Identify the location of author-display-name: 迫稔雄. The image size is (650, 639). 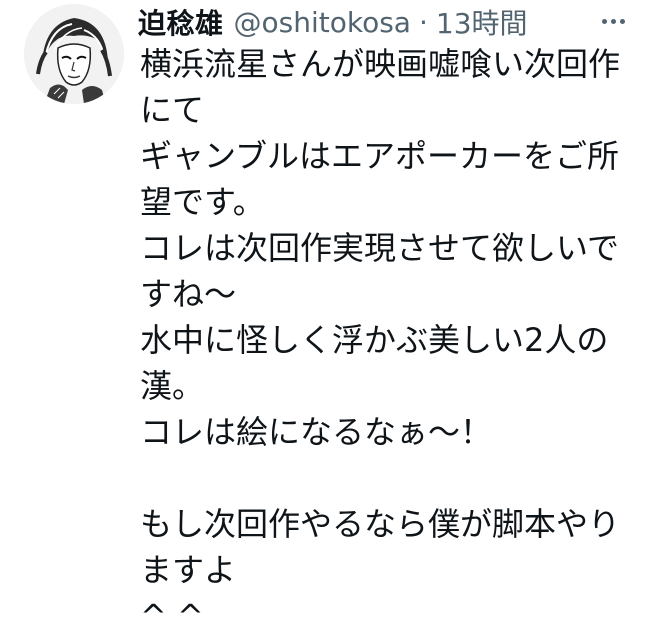
(181, 22).